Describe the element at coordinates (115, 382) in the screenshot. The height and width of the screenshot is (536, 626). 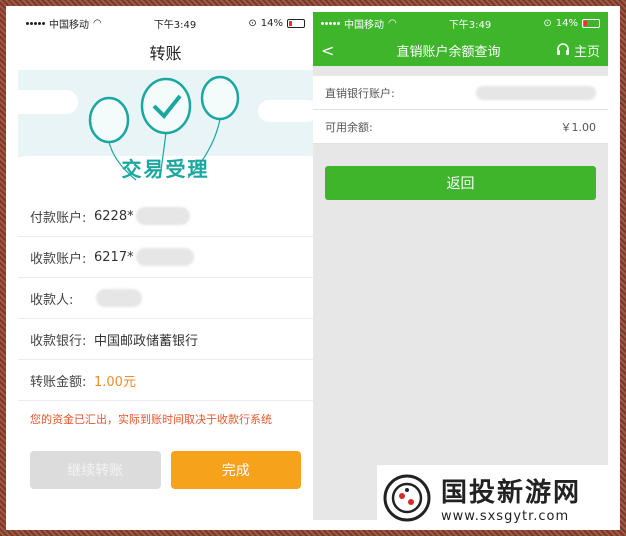
I see `row-value: 1.00元` at that location.